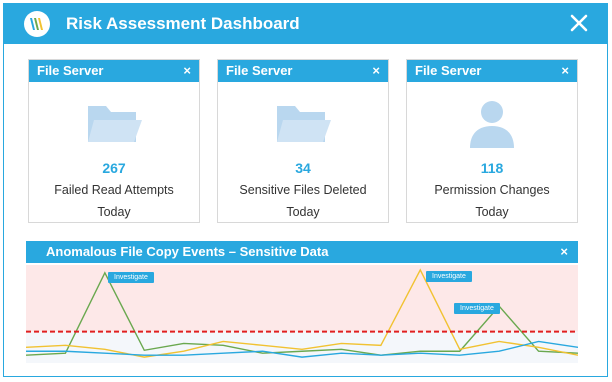  I want to click on card-value: 267, so click(114, 168).